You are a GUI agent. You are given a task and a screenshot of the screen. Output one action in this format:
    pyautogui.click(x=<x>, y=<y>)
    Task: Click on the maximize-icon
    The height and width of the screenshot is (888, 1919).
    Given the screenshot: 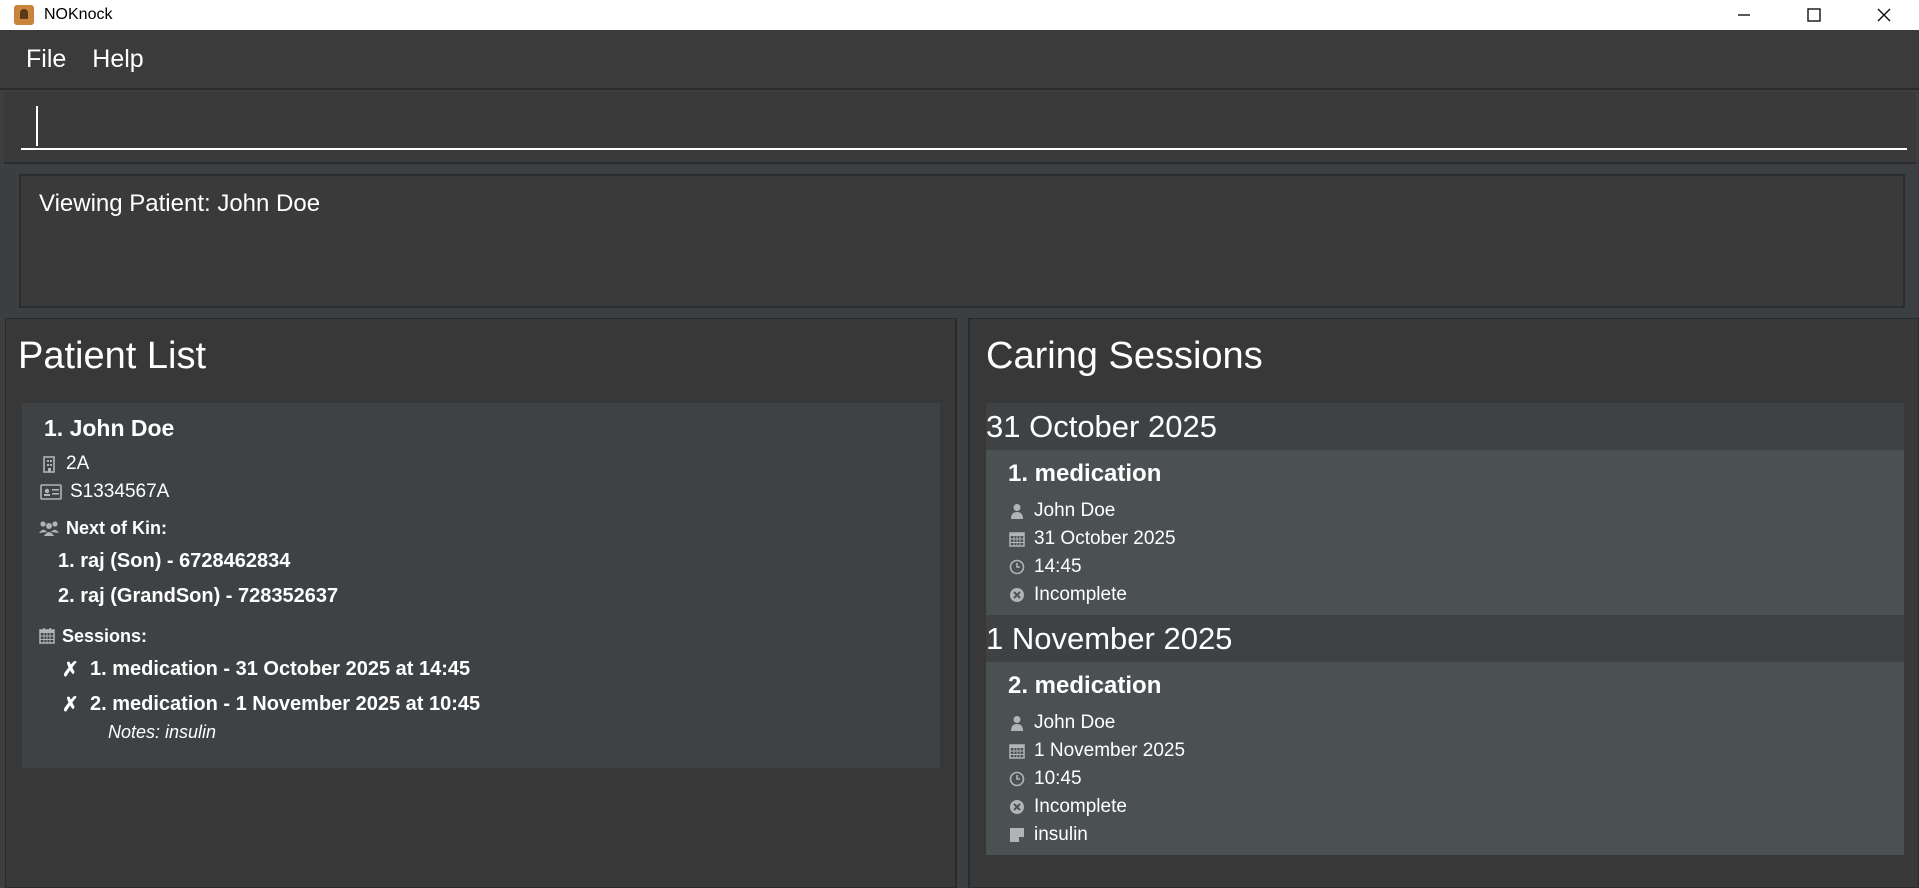 What is the action you would take?
    pyautogui.click(x=1814, y=15)
    